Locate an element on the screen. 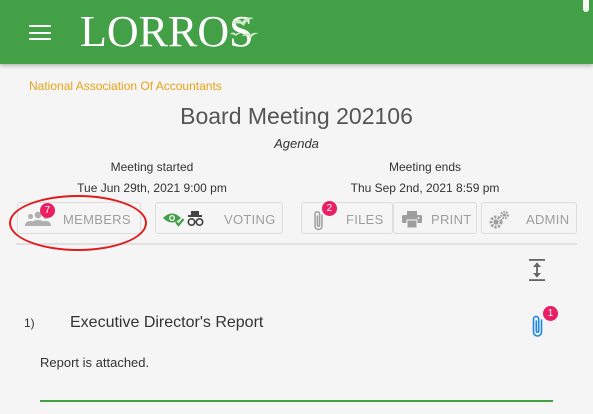  agenda-item-underline is located at coordinates (296, 401).